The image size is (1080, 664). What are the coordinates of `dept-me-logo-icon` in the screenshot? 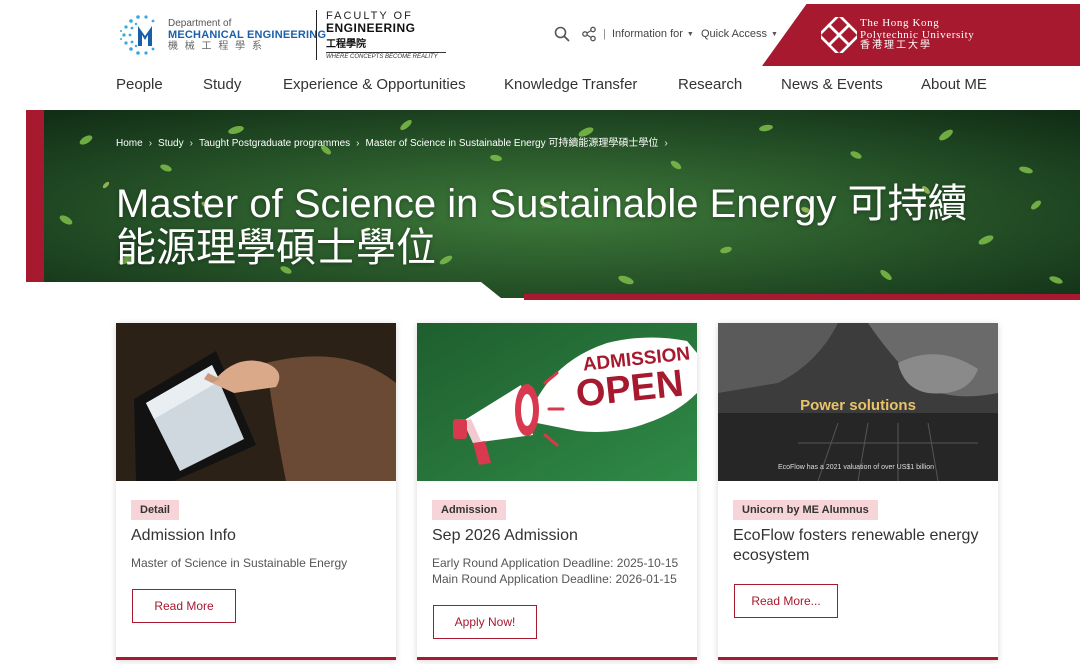 It's located at (137, 35).